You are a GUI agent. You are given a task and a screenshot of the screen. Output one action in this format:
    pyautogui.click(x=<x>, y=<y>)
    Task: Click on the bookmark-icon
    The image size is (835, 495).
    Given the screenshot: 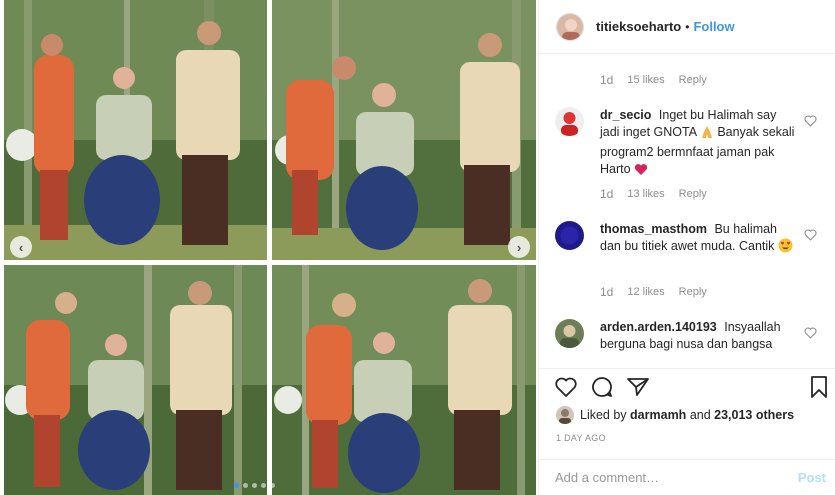 What is the action you would take?
    pyautogui.click(x=819, y=387)
    